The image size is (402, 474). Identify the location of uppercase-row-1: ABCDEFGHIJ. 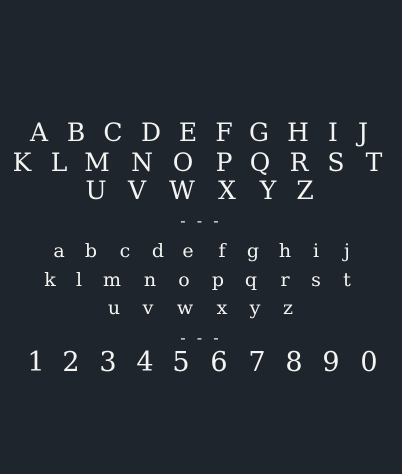
(201, 133).